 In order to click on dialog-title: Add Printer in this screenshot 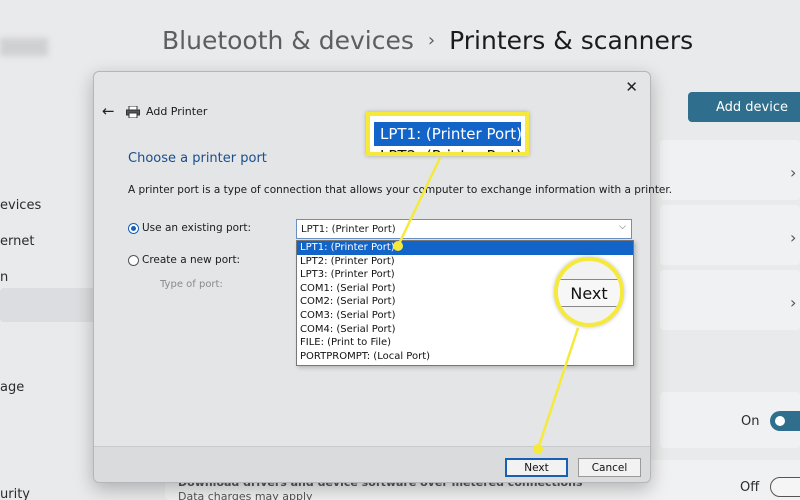, I will do `click(177, 111)`.